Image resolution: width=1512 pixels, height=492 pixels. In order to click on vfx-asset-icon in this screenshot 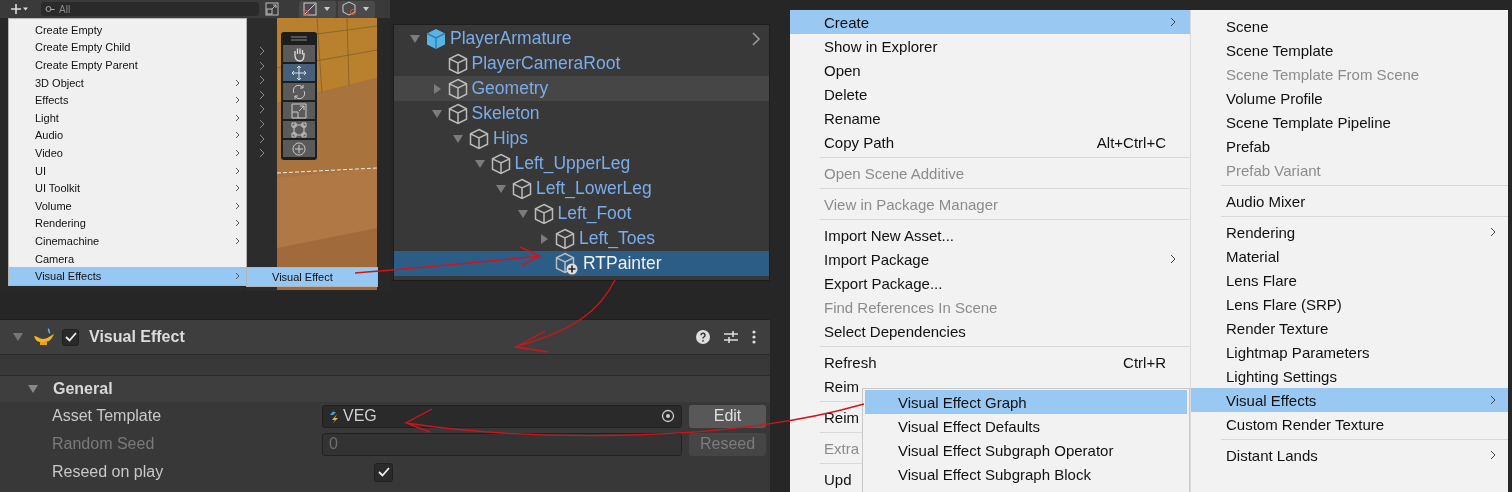, I will do `click(334, 416)`.